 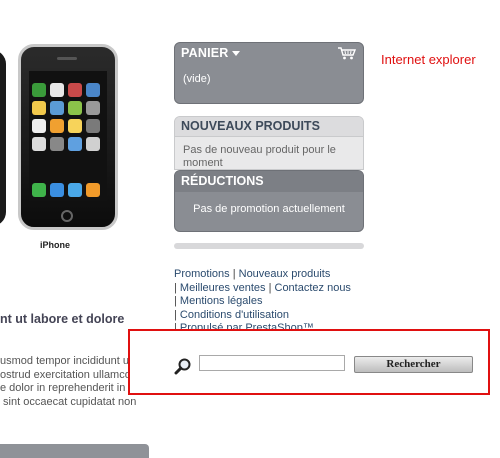 What do you see at coordinates (62, 319) in the screenshot?
I see `content-heading: nt ut labore et dolore` at bounding box center [62, 319].